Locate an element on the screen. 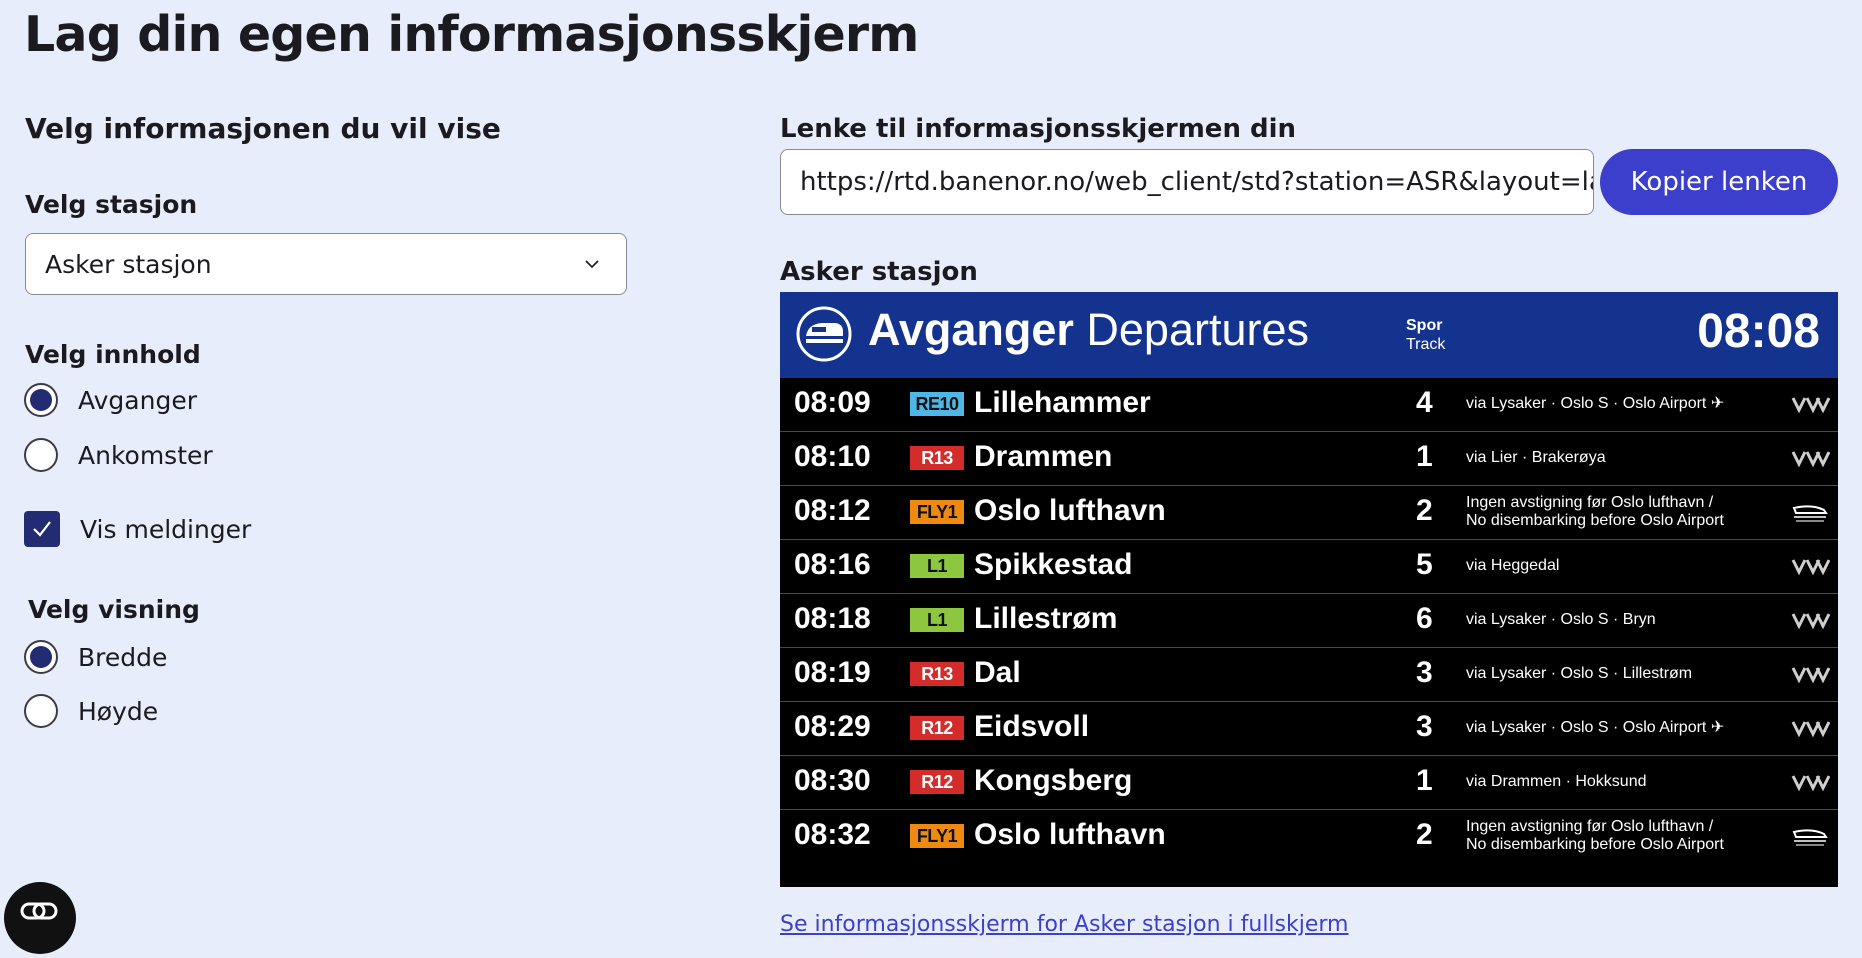 The image size is (1862, 958). line-badge: R12 is located at coordinates (937, 728).